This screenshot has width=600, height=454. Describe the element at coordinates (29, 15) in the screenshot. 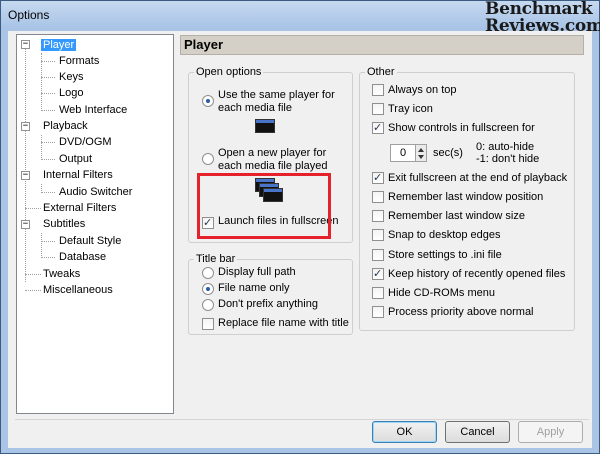

I see `window-title: Options` at that location.